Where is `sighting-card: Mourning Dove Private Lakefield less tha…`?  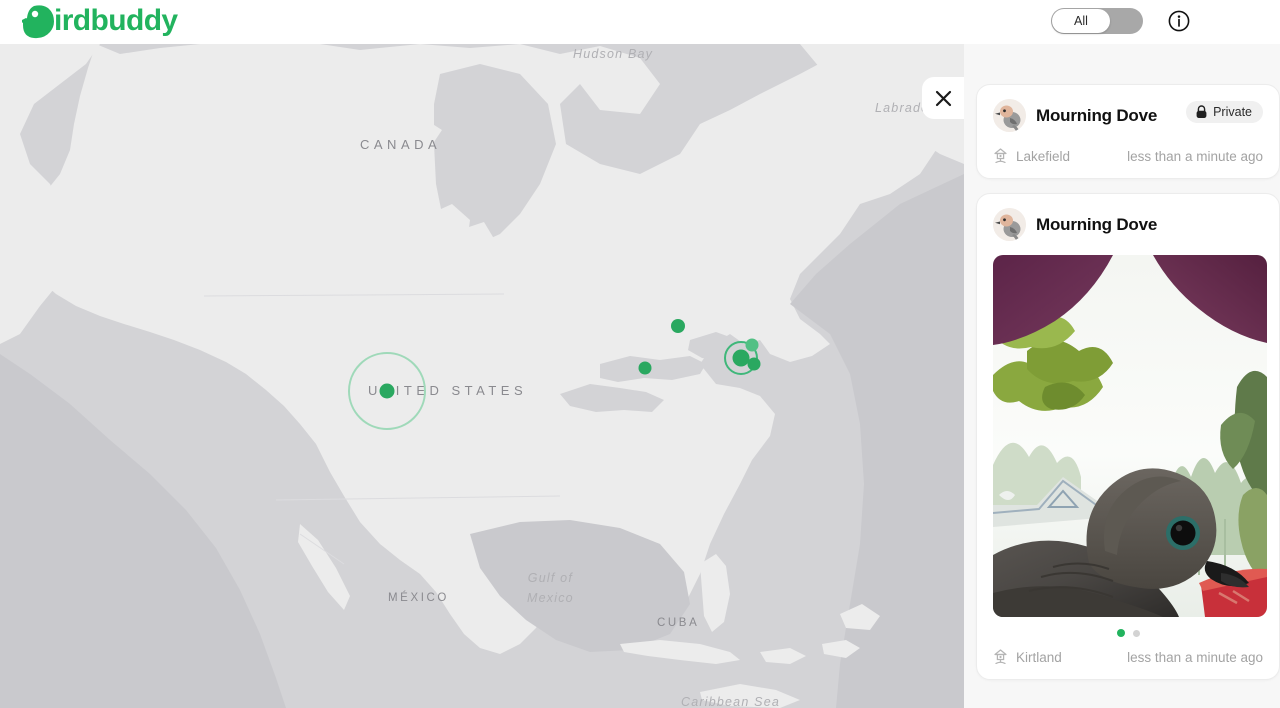
sighting-card: Mourning Dove Private Lakefield less tha… is located at coordinates (1128, 131).